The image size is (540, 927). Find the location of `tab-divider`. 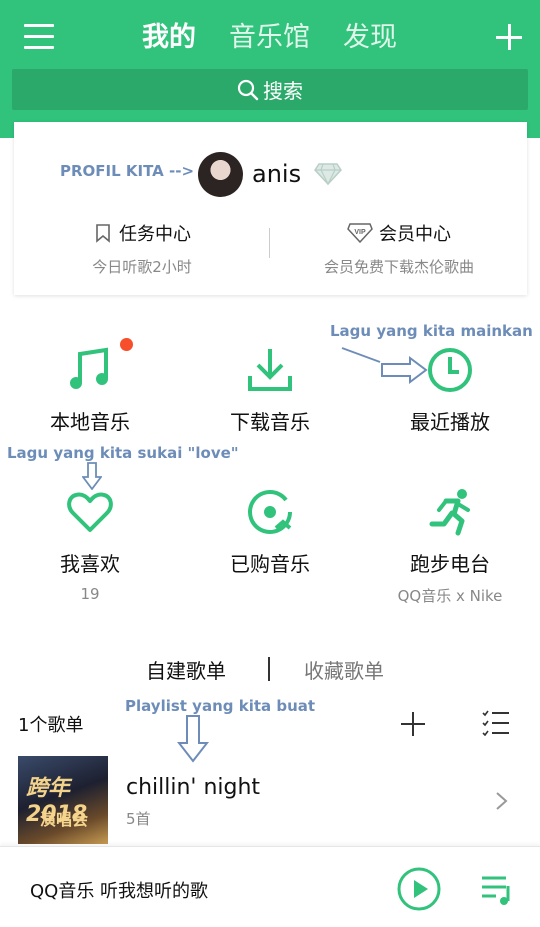

tab-divider is located at coordinates (269, 669).